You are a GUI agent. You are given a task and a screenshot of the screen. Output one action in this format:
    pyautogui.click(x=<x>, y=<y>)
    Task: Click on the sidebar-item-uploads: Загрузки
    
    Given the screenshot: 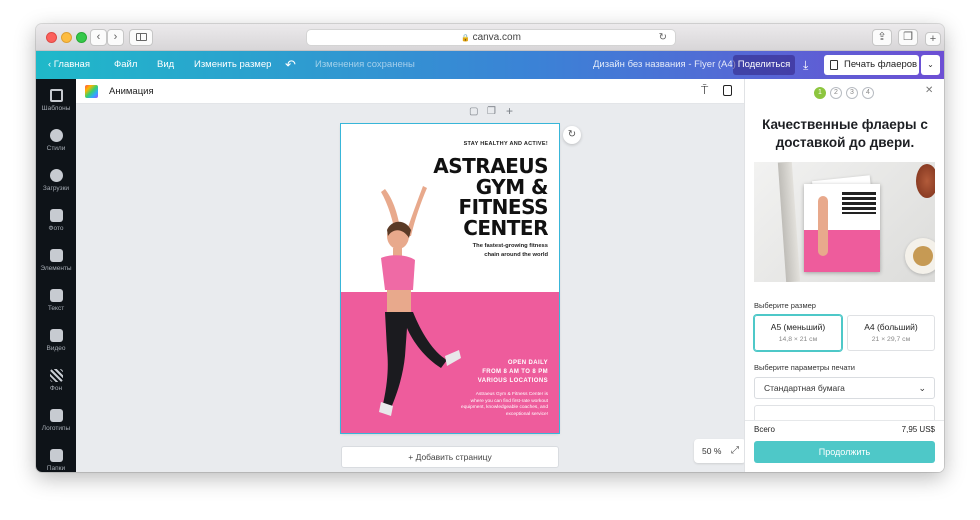 What is the action you would take?
    pyautogui.click(x=56, y=180)
    